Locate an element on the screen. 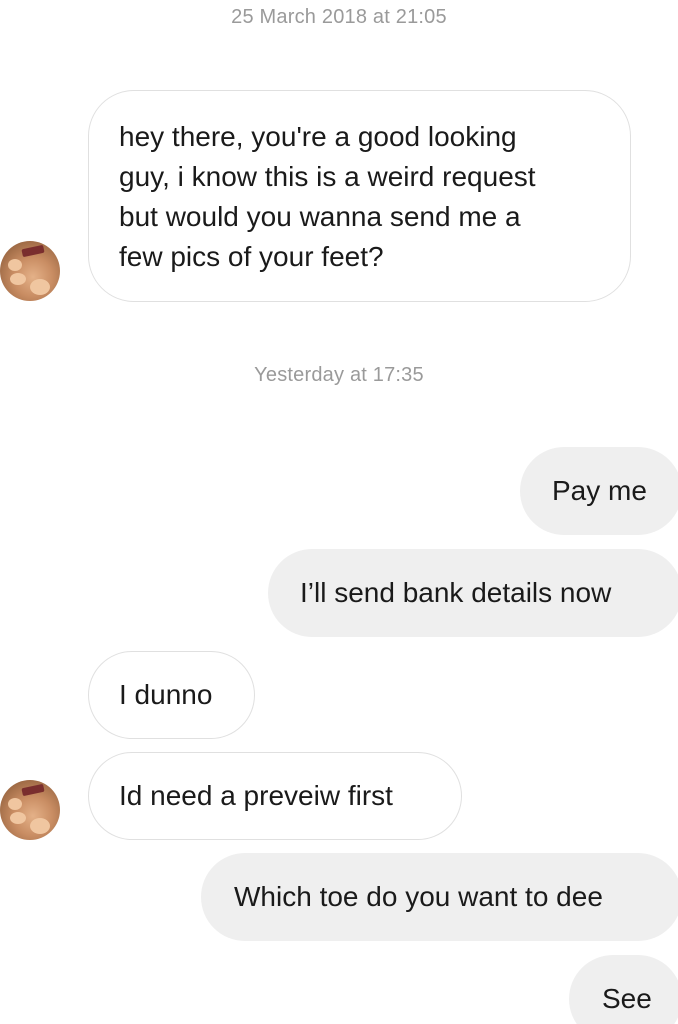 This screenshot has width=678, height=1024. message-bubble-outgoing: Pay me is located at coordinates (599, 491).